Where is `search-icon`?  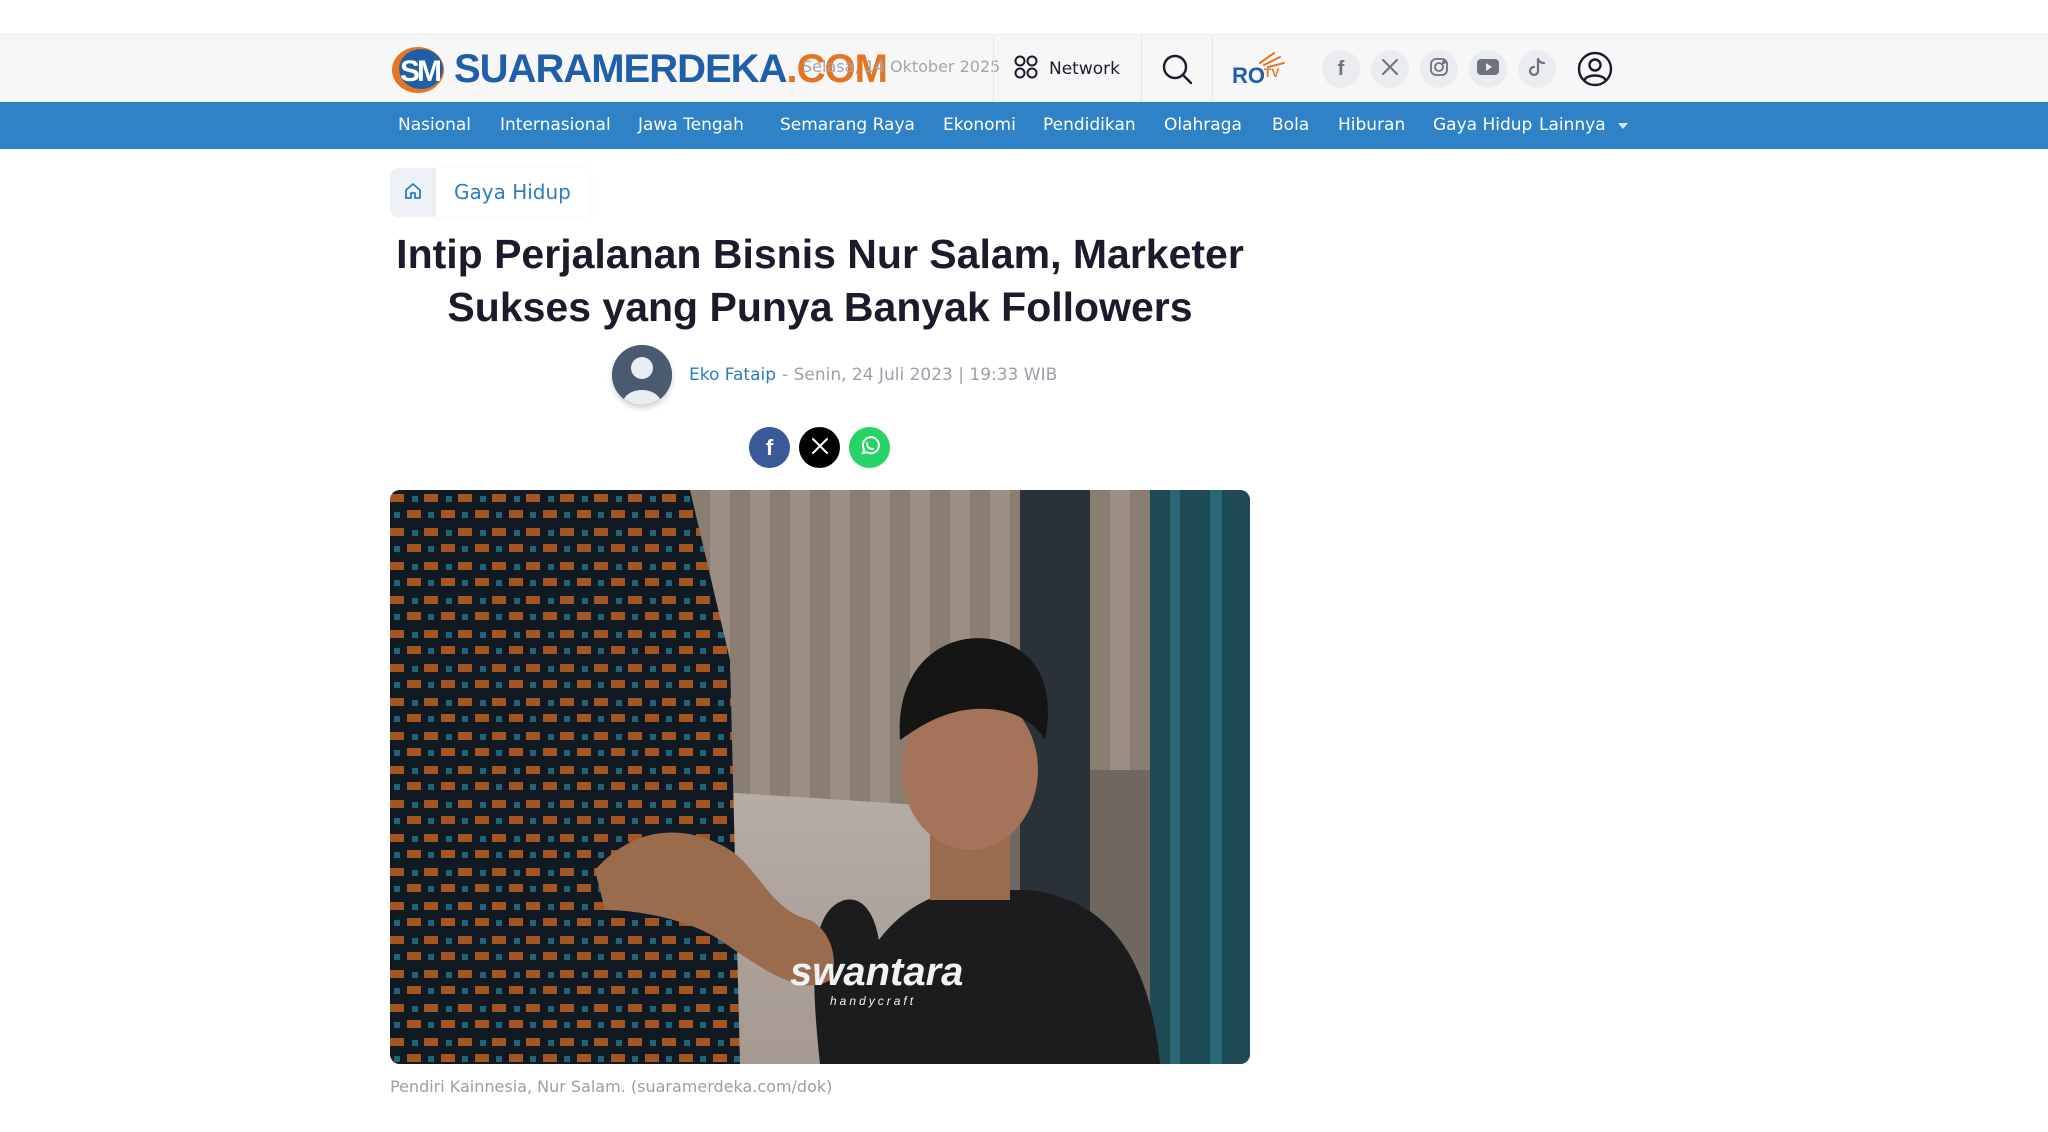
search-icon is located at coordinates (1177, 72).